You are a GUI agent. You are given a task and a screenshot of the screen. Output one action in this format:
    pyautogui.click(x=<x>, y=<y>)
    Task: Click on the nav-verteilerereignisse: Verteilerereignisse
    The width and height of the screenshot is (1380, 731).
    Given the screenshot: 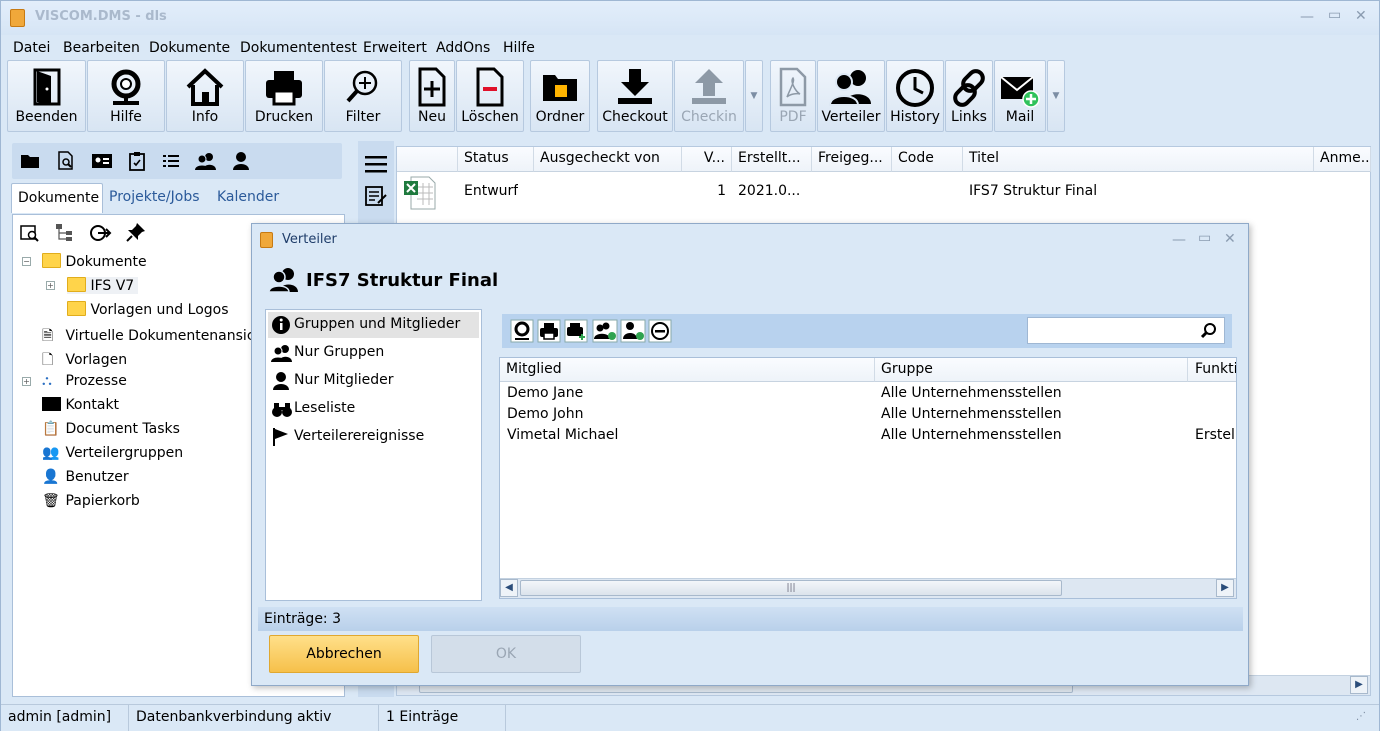 What is the action you would take?
    pyautogui.click(x=373, y=437)
    